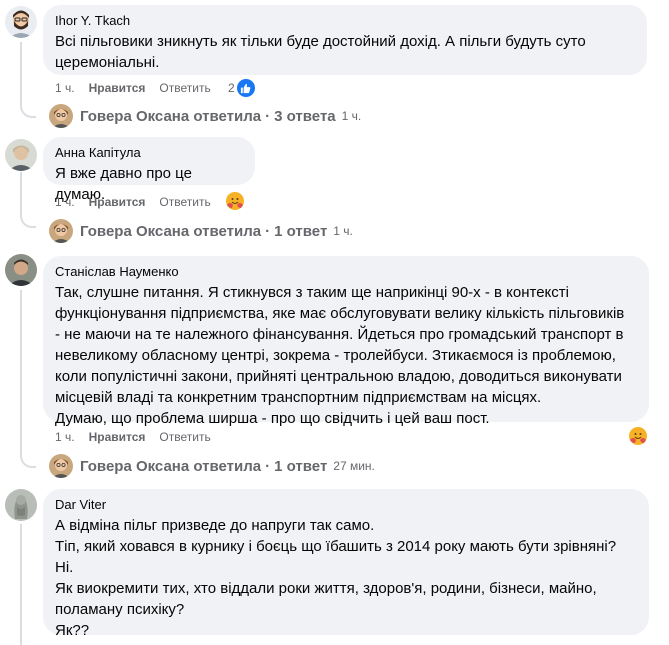 The width and height of the screenshot is (669, 645). What do you see at coordinates (346, 505) in the screenshot?
I see `comment-author: Dar Viter` at bounding box center [346, 505].